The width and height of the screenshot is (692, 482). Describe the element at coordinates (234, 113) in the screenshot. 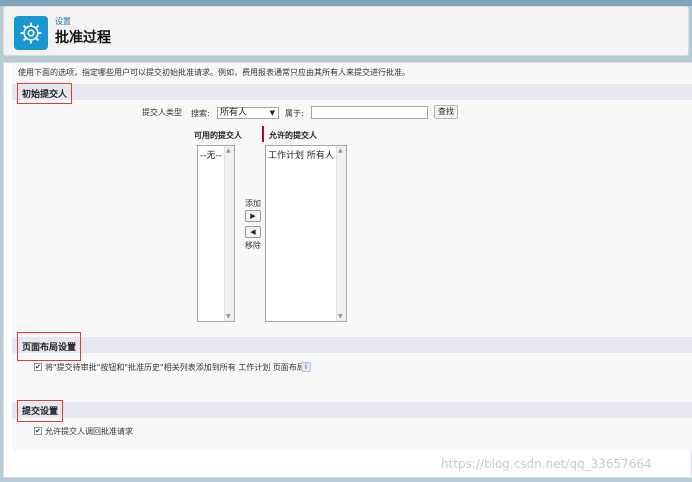

I see `submitter-type-value: 所有人` at that location.